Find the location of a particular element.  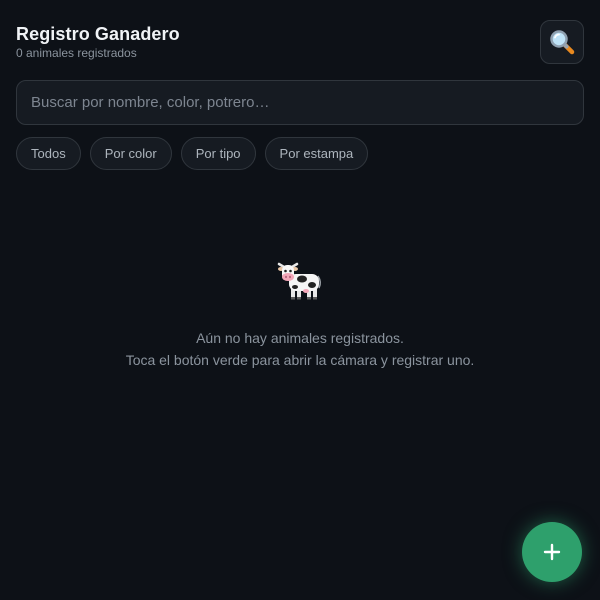

search-input is located at coordinates (300, 102).